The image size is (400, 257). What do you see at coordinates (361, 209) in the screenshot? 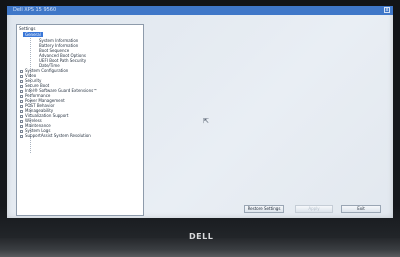
I see `exit-button: Exit` at bounding box center [361, 209].